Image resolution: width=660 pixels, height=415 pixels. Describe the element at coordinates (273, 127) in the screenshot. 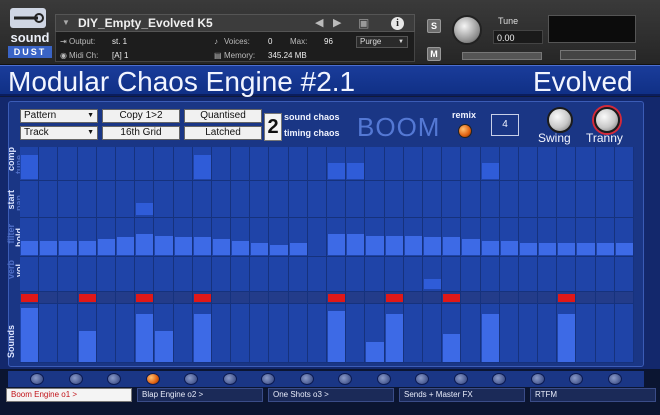

I see `chaos-number: 2` at that location.